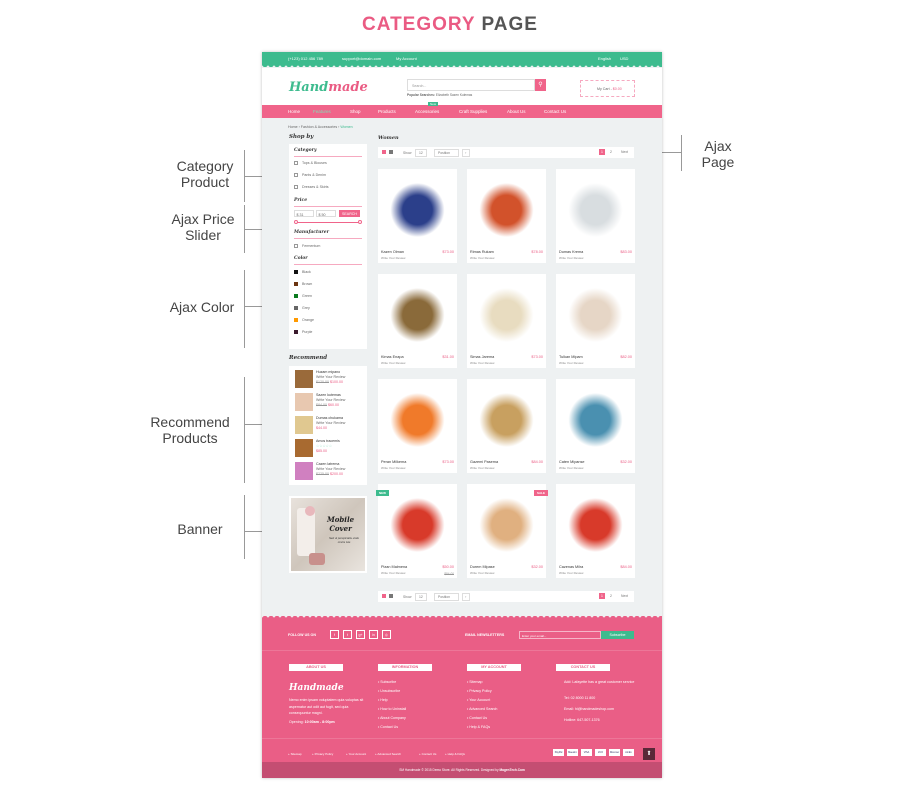  Describe the element at coordinates (624, 152) in the screenshot. I see `next-page: Next` at that location.